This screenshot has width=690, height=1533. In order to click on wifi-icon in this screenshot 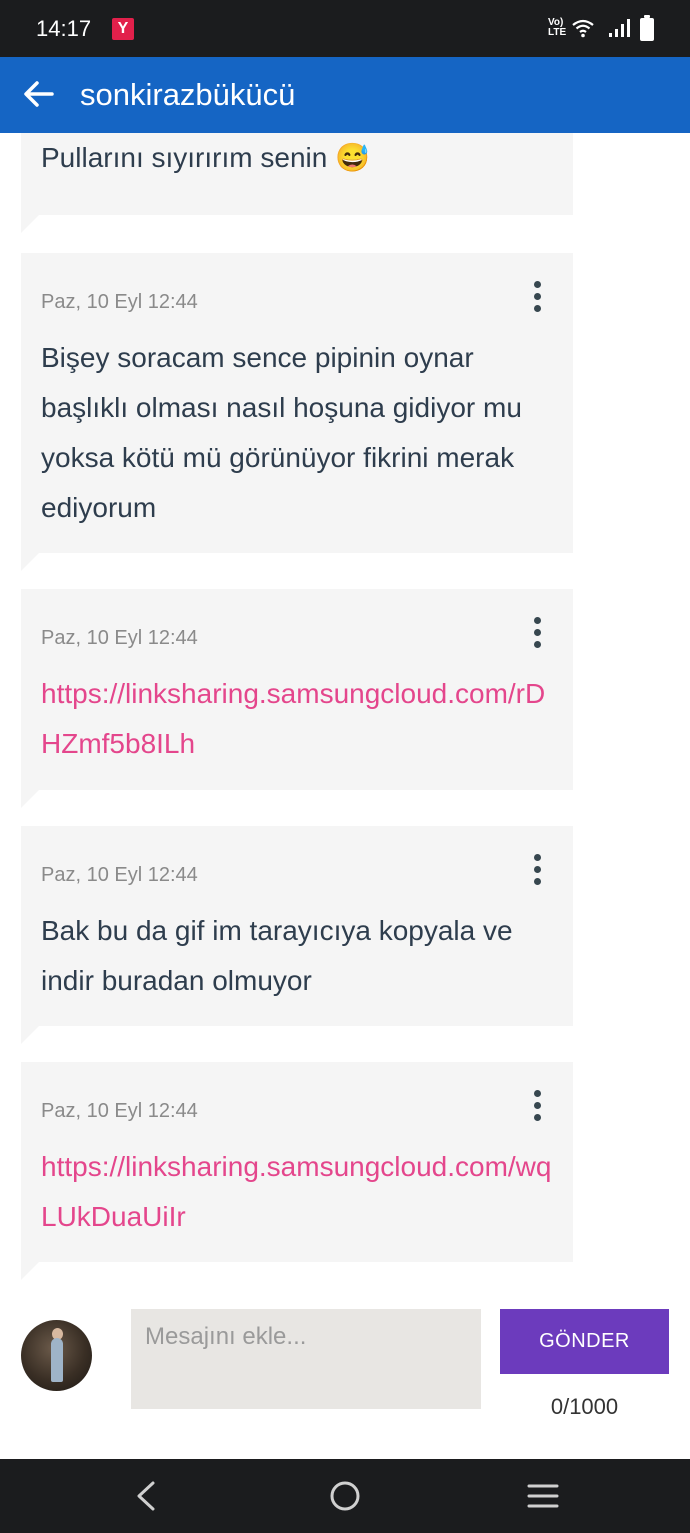, I will do `click(583, 28)`.